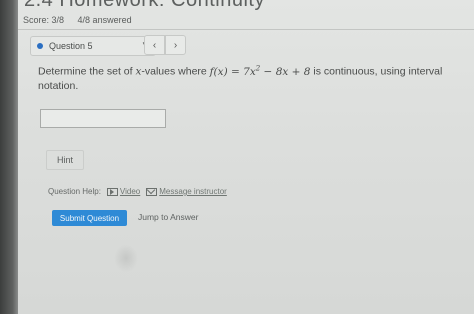  I want to click on function-lhs: f(x) = 7x, so click(232, 71).